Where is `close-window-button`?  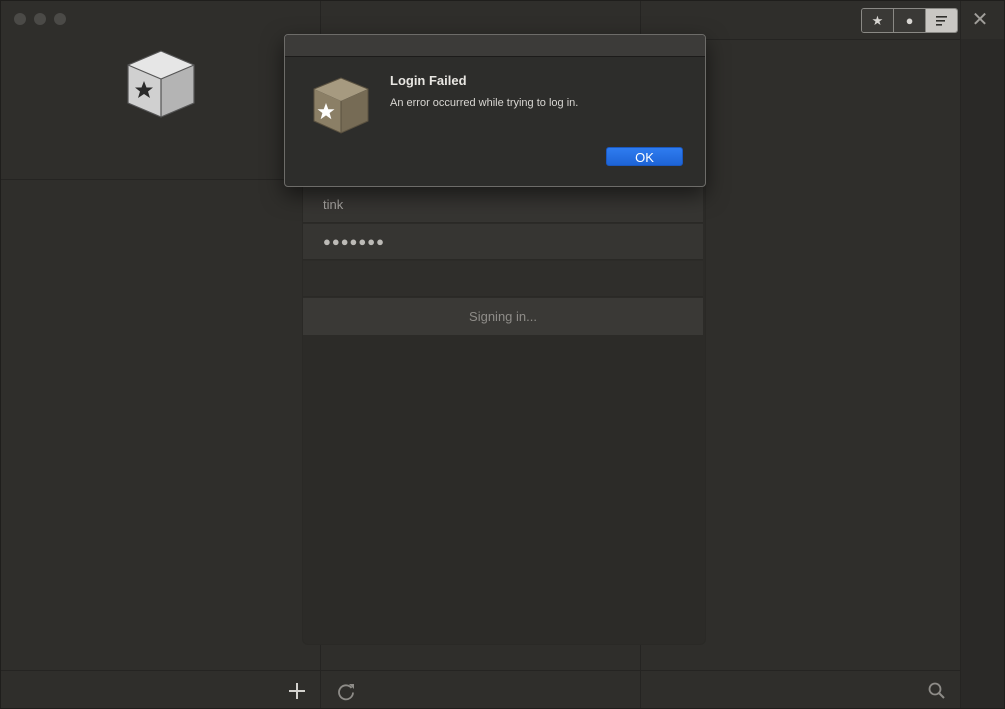
close-window-button is located at coordinates (20, 19).